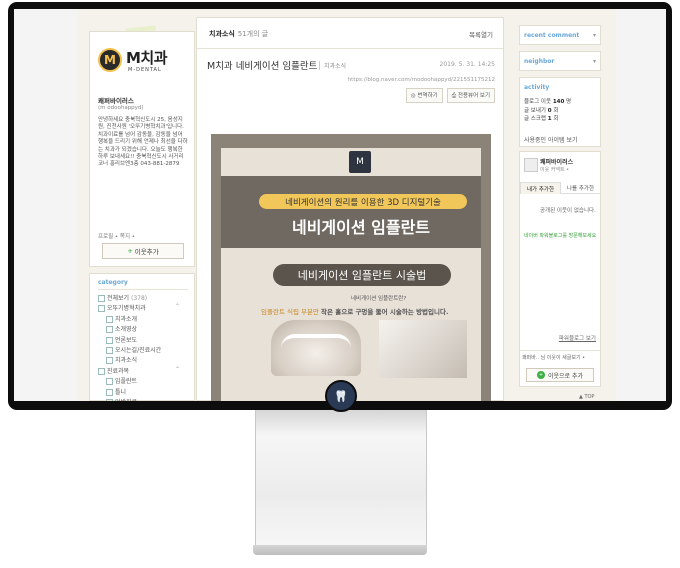 The image size is (680, 568). I want to click on blog-logo: M M치과 M-DENTAL, so click(146, 63).